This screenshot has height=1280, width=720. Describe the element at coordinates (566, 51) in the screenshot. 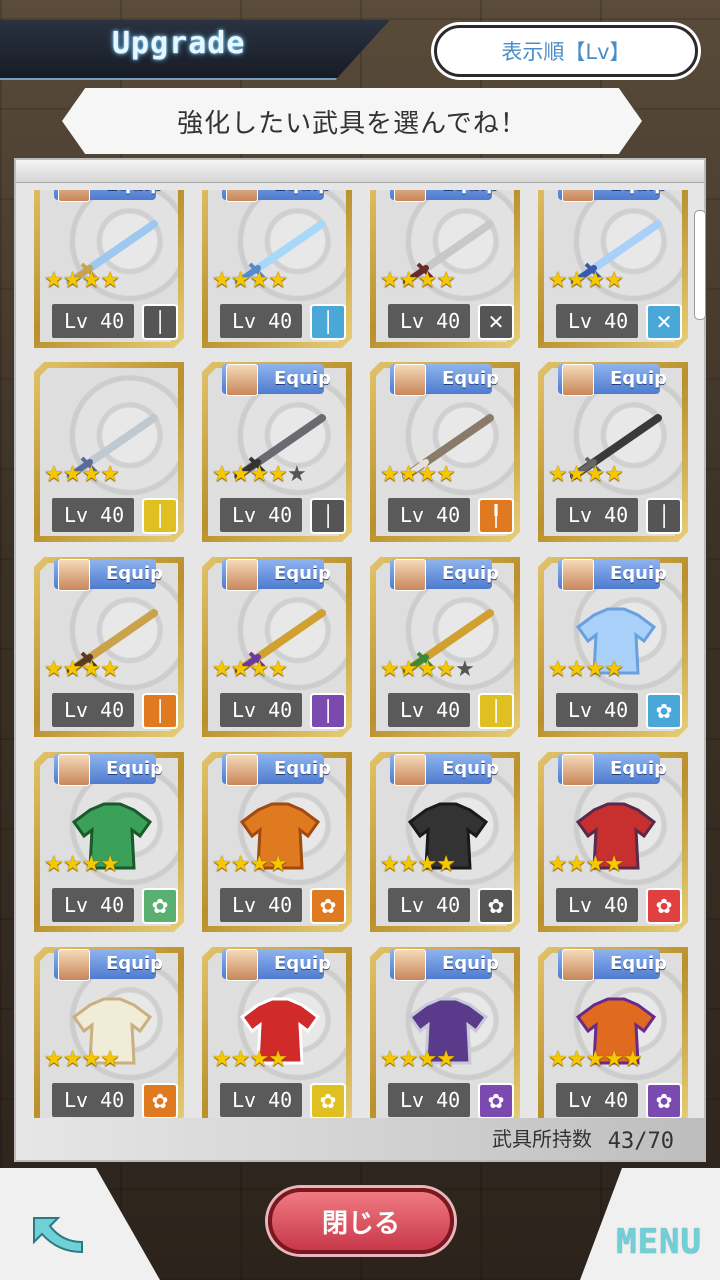

I see `sort-order-button: 表示順【Lv】` at that location.